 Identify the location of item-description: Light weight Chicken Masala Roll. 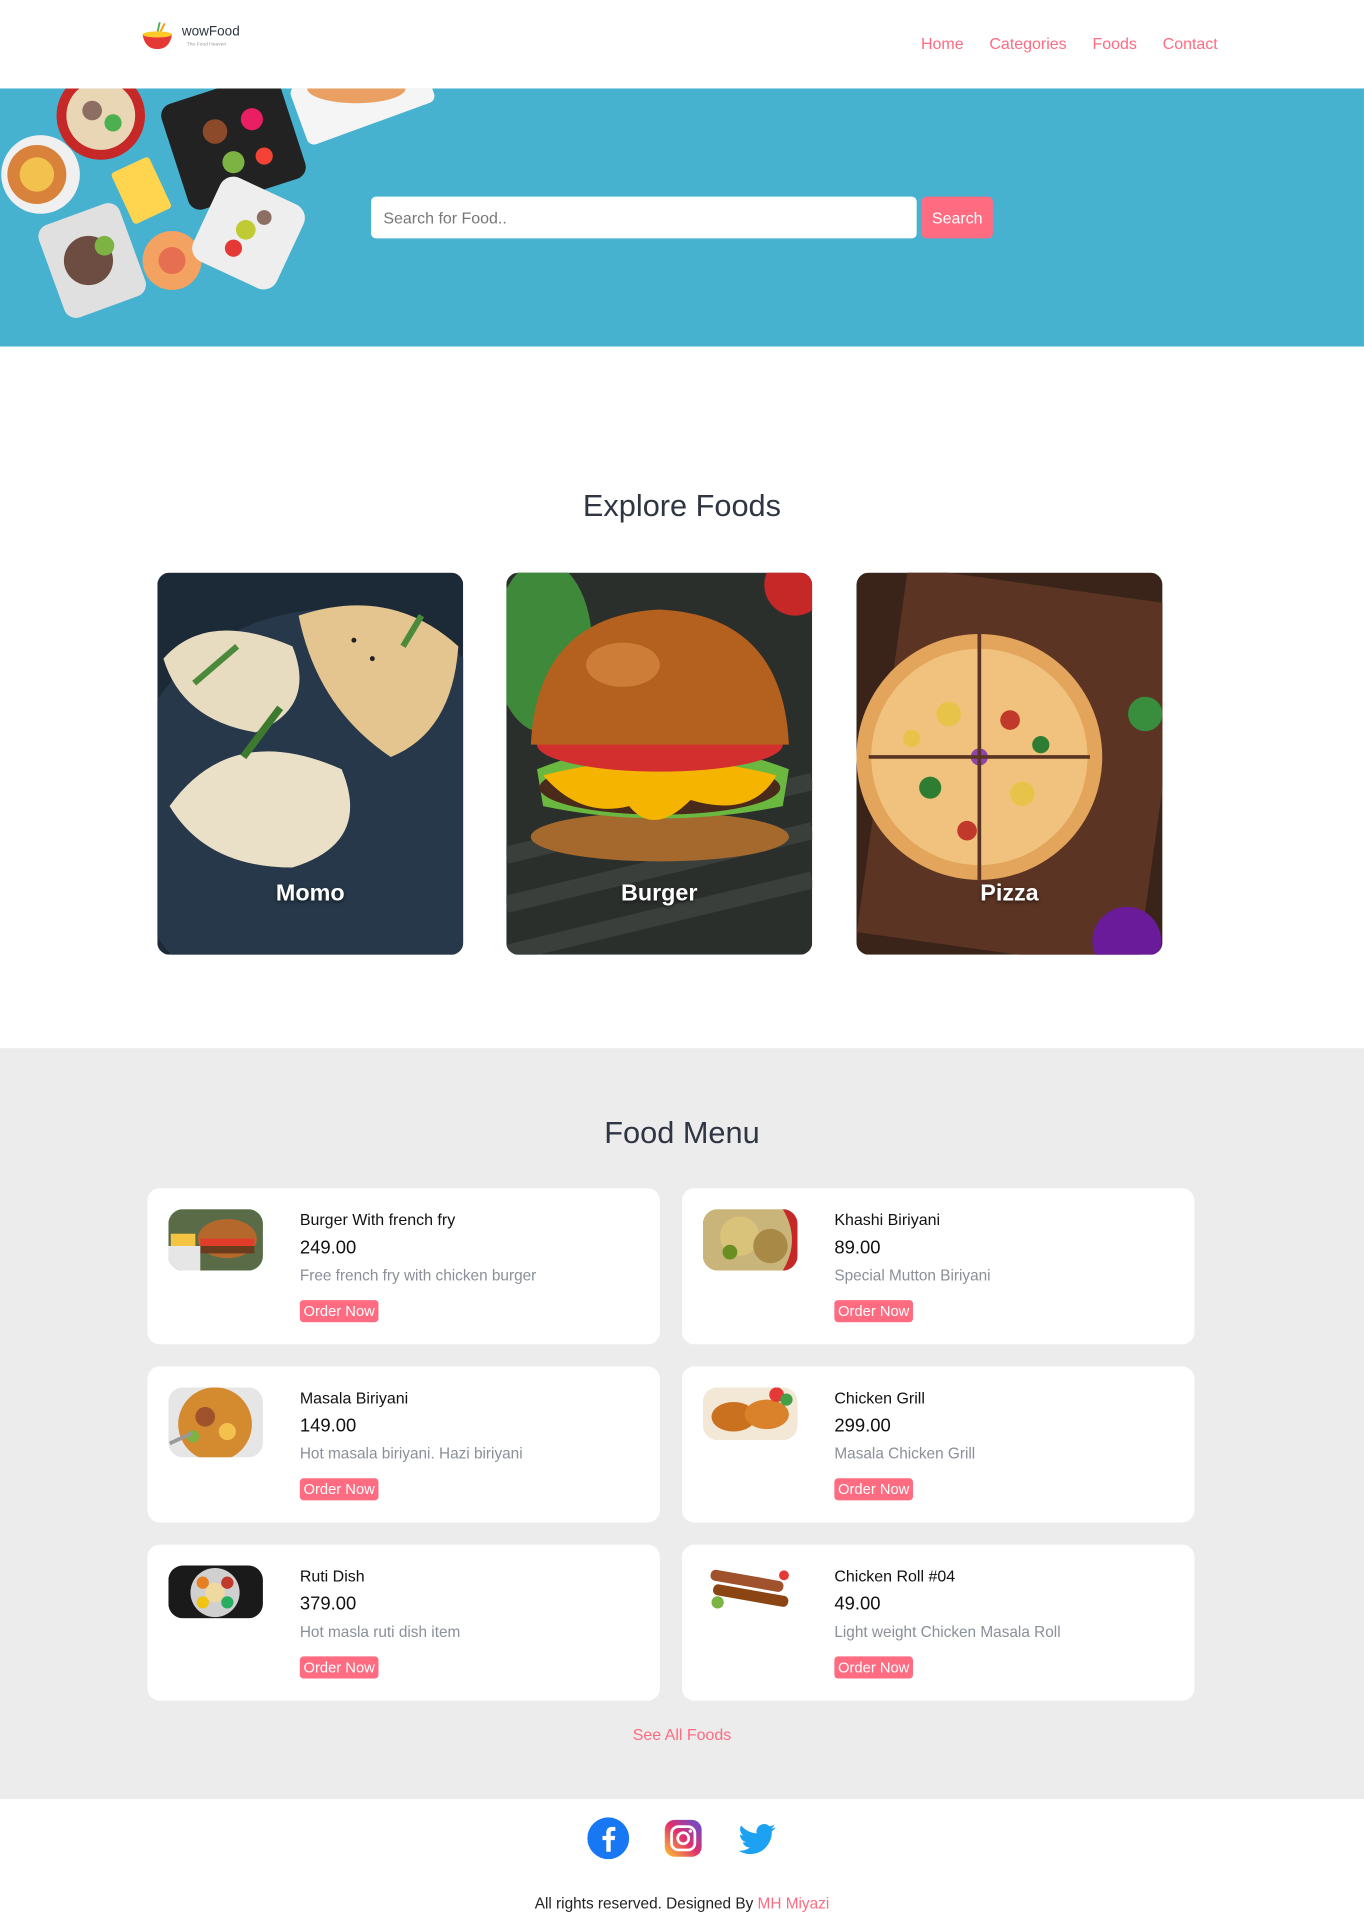
(947, 1632).